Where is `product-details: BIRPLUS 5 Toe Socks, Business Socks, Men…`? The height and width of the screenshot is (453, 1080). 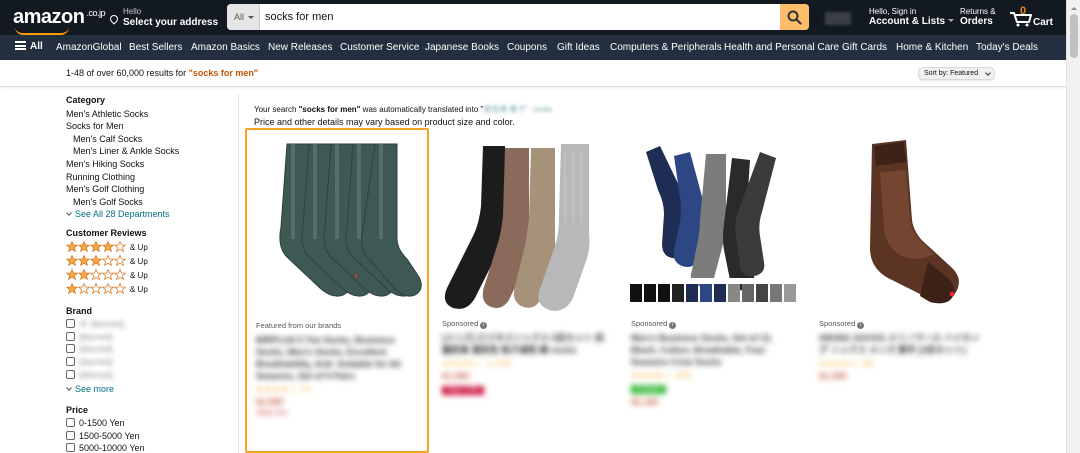 product-details: BIRPLUS 5 Toe Socks, Business Socks, Men… is located at coordinates (340, 375).